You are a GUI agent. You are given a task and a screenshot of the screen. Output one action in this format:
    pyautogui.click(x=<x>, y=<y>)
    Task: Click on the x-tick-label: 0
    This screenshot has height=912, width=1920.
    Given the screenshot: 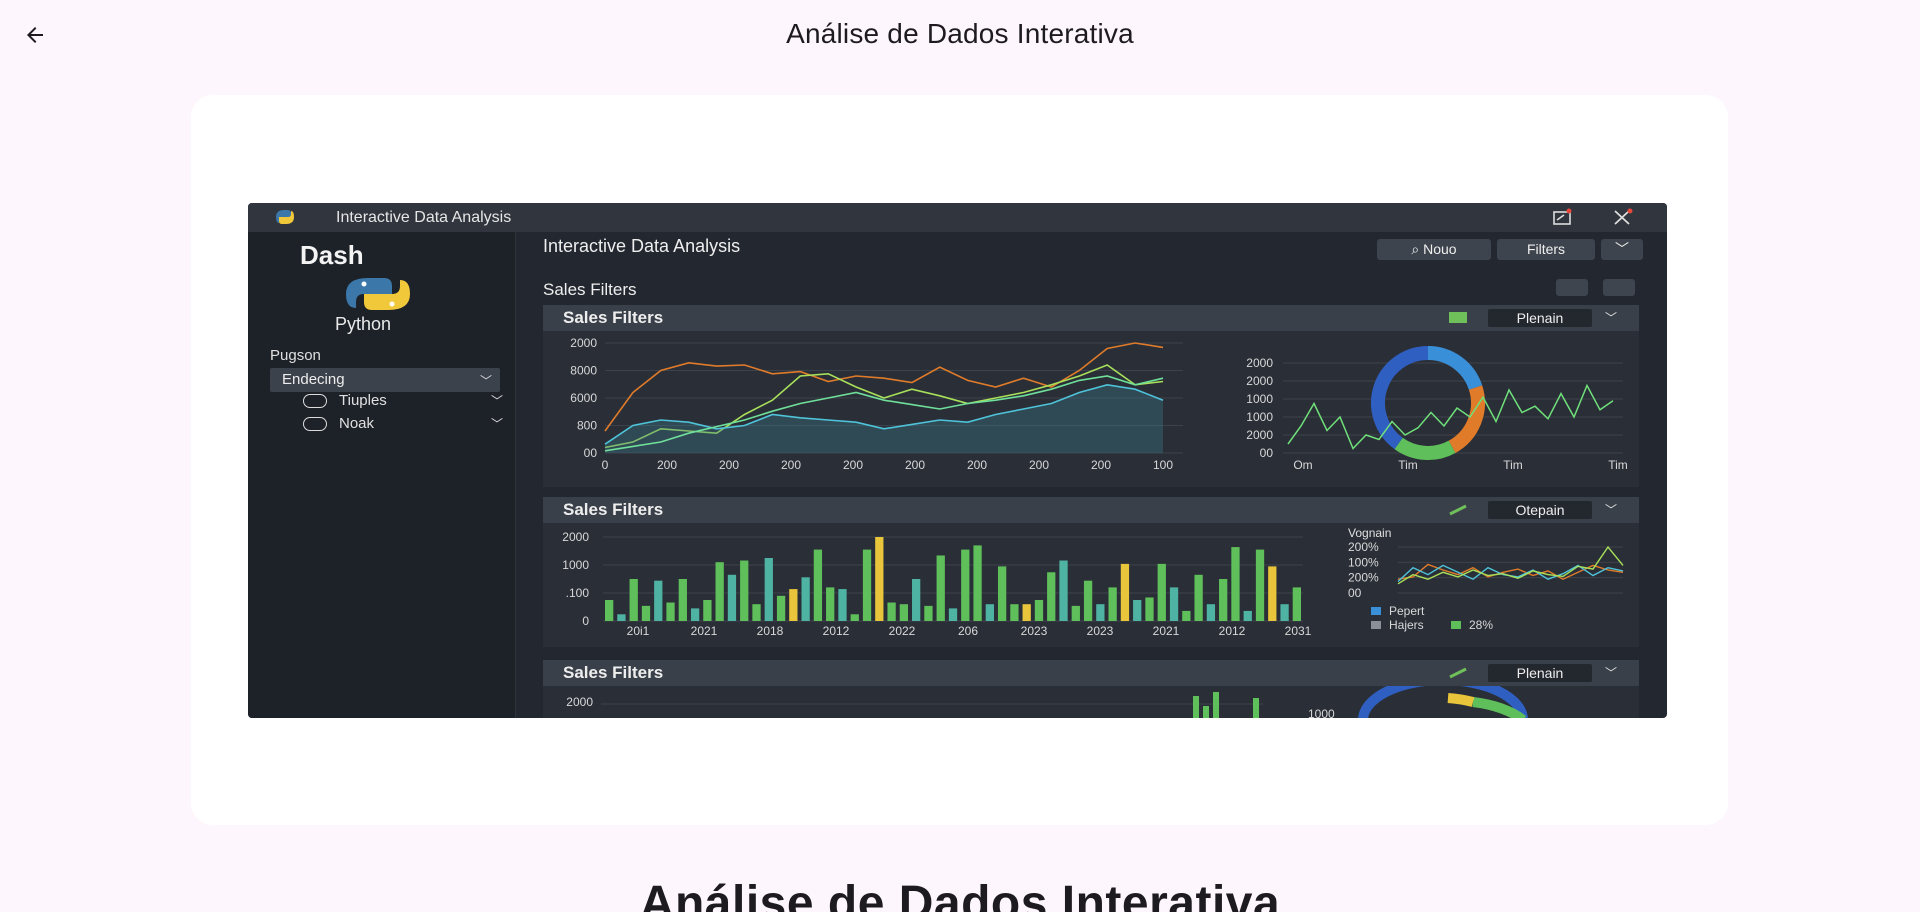 What is the action you would take?
    pyautogui.click(x=605, y=465)
    